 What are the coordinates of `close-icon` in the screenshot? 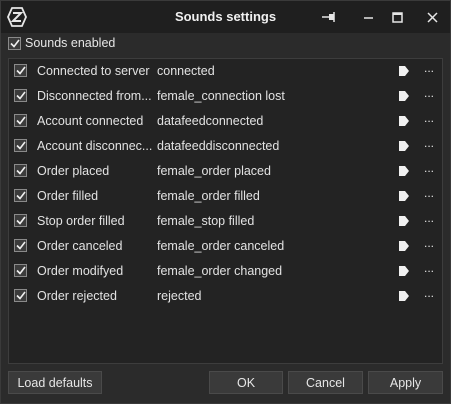 It's located at (432, 17).